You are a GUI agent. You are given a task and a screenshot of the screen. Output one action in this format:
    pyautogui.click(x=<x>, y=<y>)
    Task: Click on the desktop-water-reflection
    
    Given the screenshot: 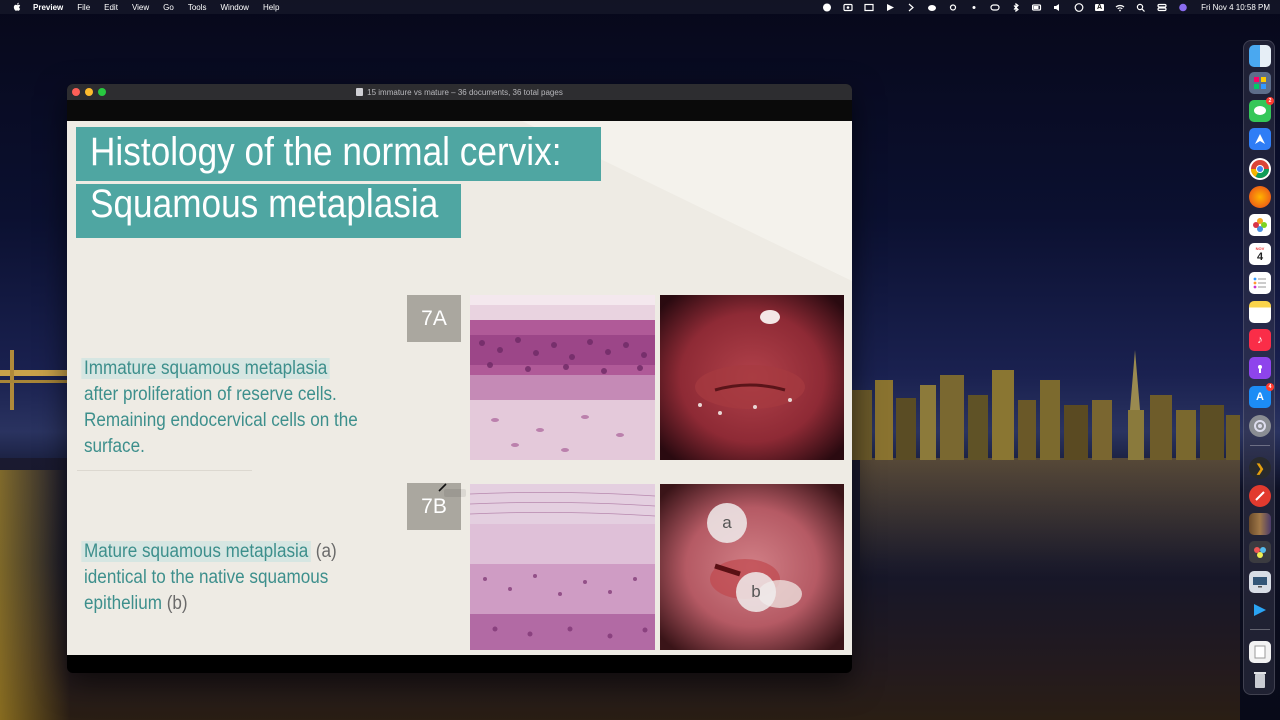 What is the action you would take?
    pyautogui.click(x=1050, y=518)
    